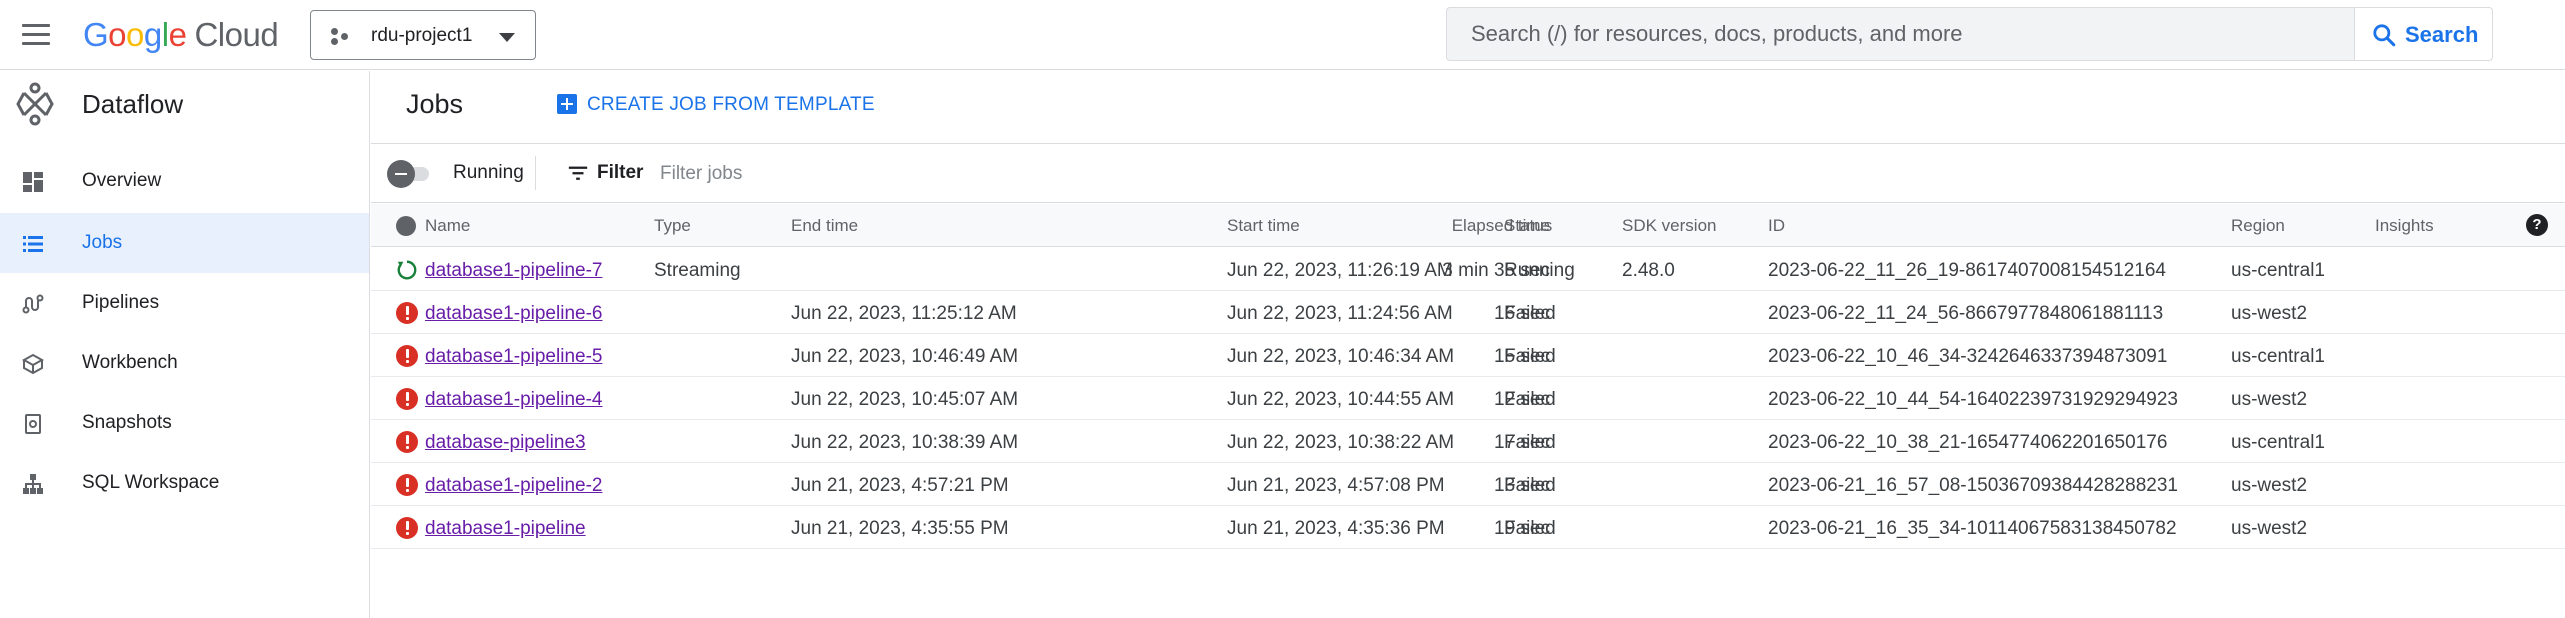 This screenshot has height=618, width=2565. I want to click on job-type: Streaming, so click(697, 270).